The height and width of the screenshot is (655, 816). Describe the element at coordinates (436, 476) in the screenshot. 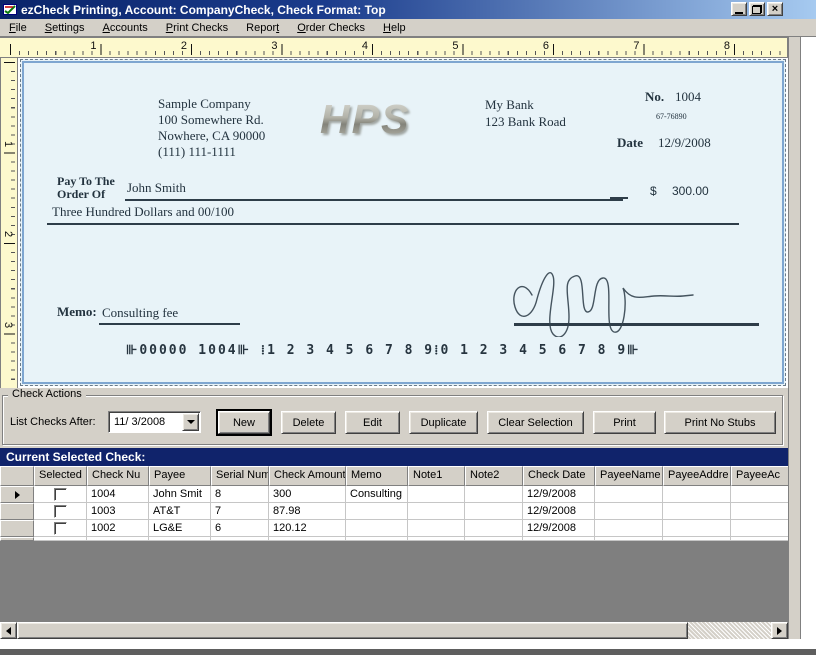

I see `column-header-note1: Note1` at that location.